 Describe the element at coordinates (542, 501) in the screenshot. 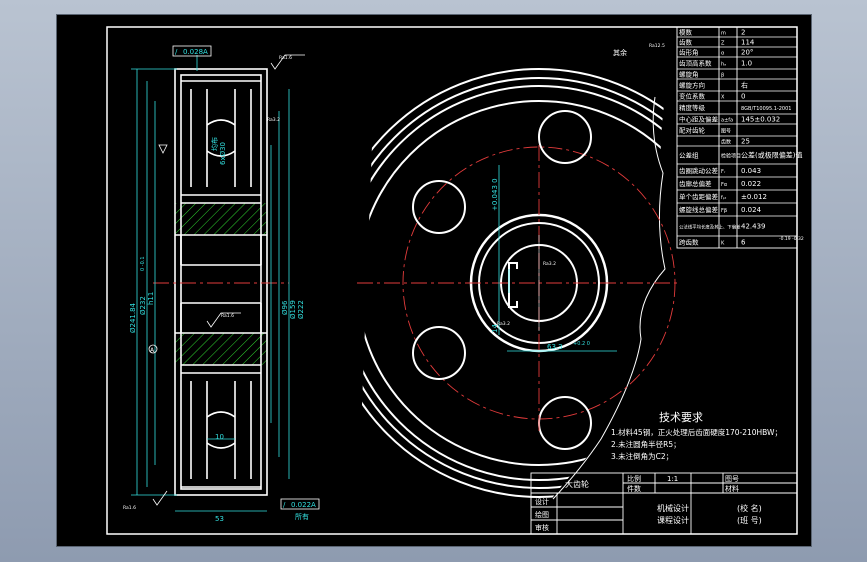

I see `designer: 设计` at that location.